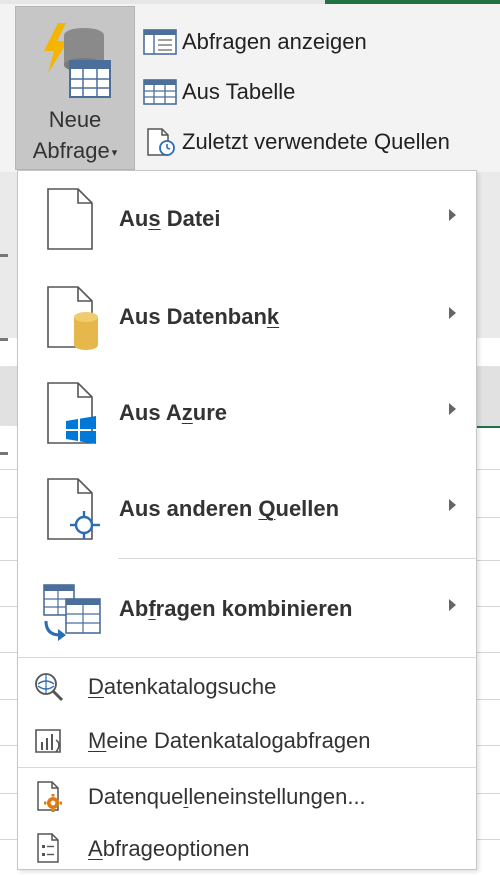  Describe the element at coordinates (161, 142) in the screenshot. I see `recent-sources-icon` at that location.